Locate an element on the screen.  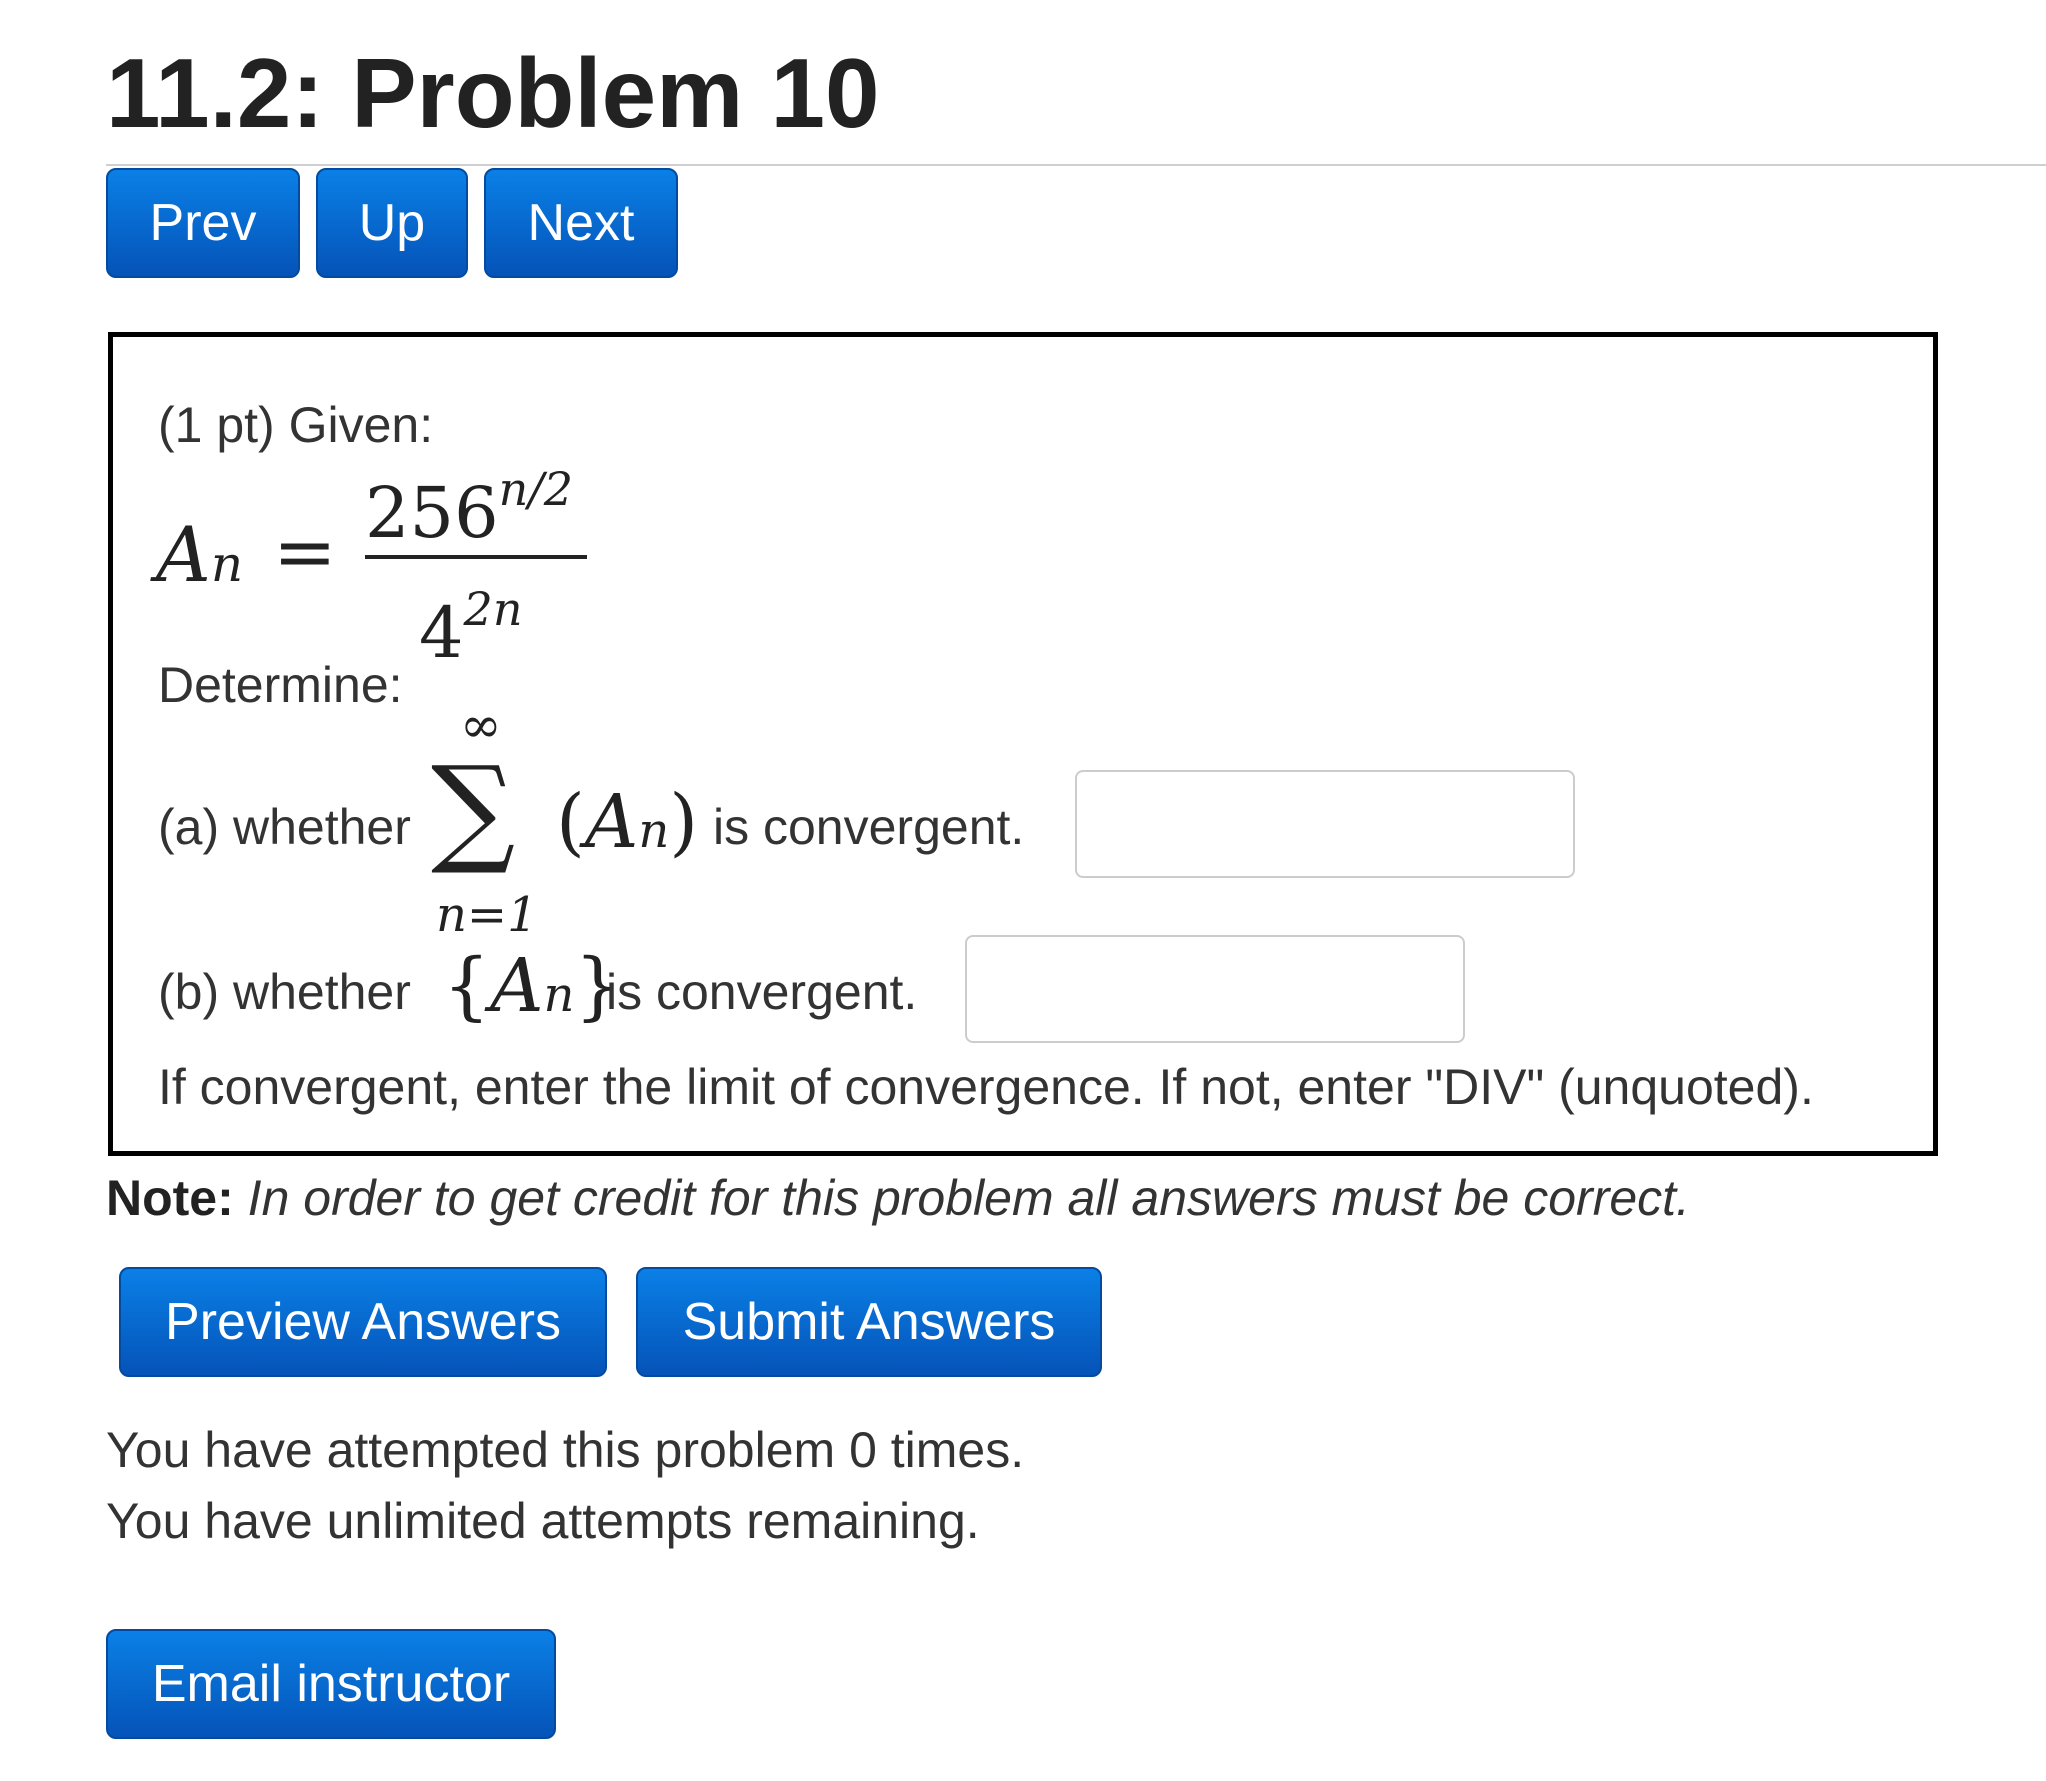
formula-numerator: 256n/2 is located at coordinates (469, 501).